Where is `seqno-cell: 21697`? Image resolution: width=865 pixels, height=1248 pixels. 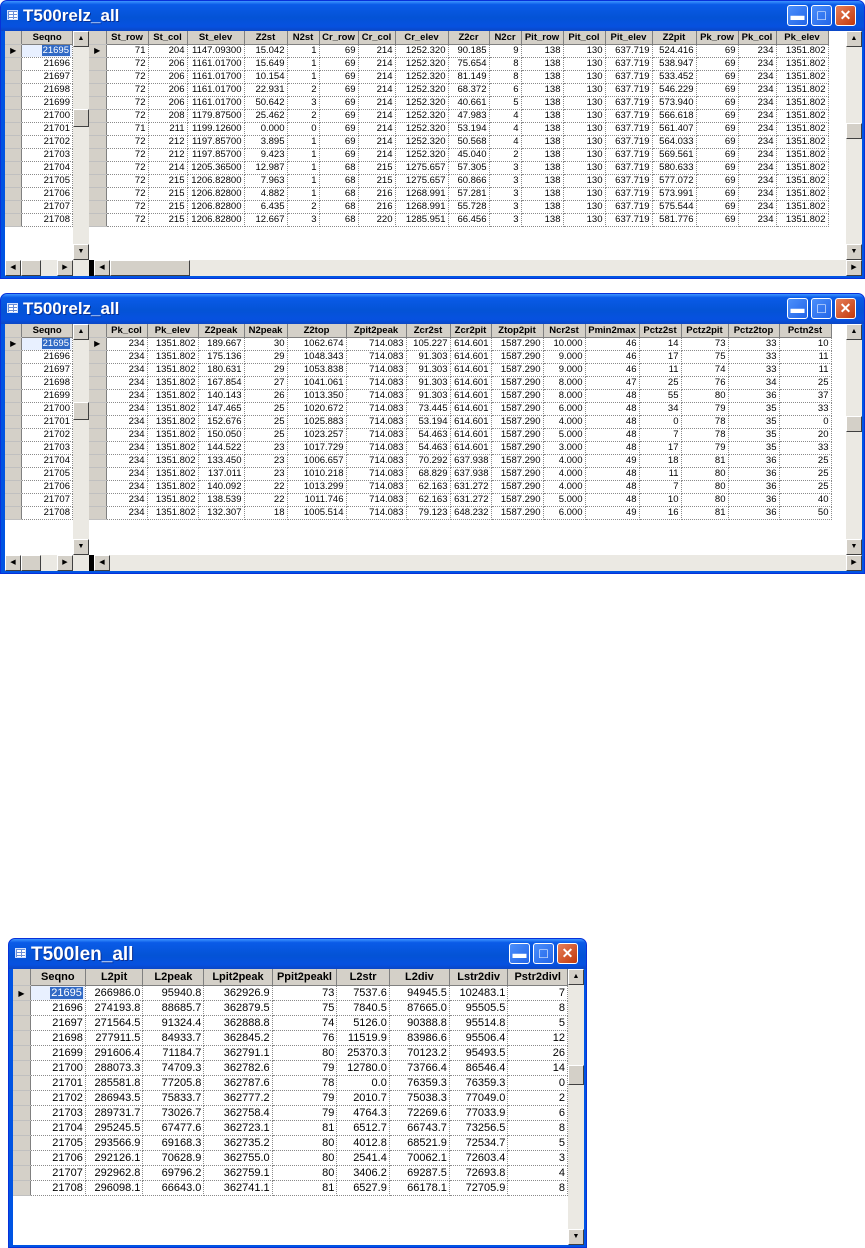
seqno-cell: 21697 is located at coordinates (47, 370).